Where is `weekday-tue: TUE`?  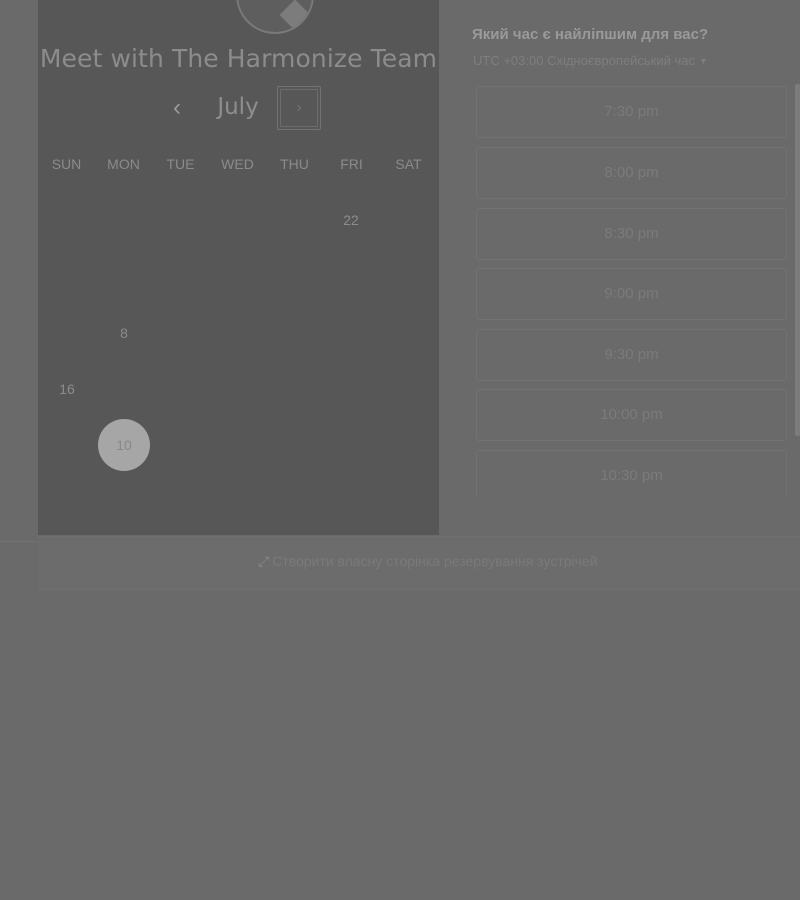
weekday-tue: TUE is located at coordinates (180, 164).